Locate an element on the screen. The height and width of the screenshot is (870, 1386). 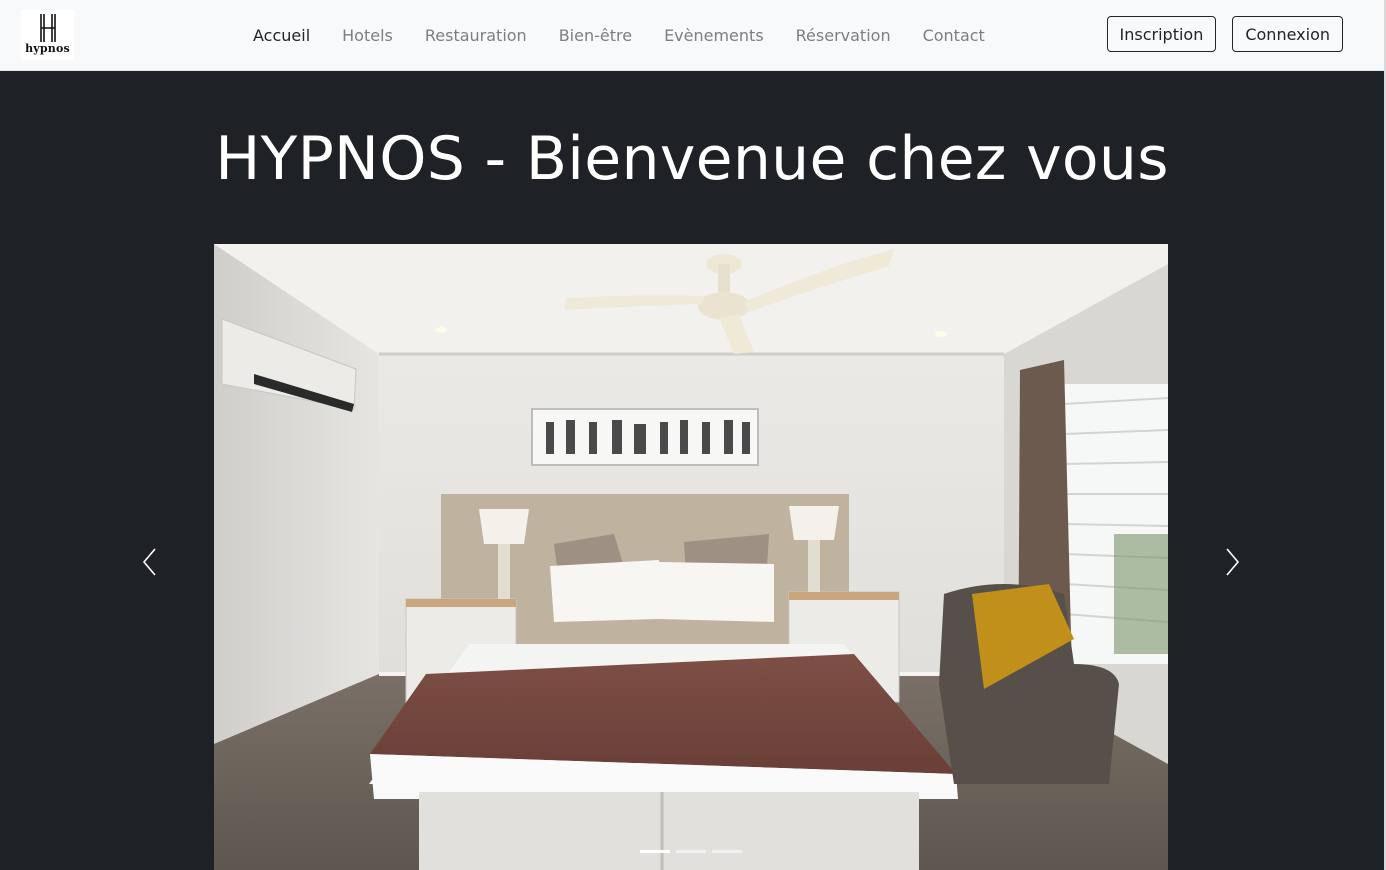
nav-link-evenements: Evènements is located at coordinates (714, 35).